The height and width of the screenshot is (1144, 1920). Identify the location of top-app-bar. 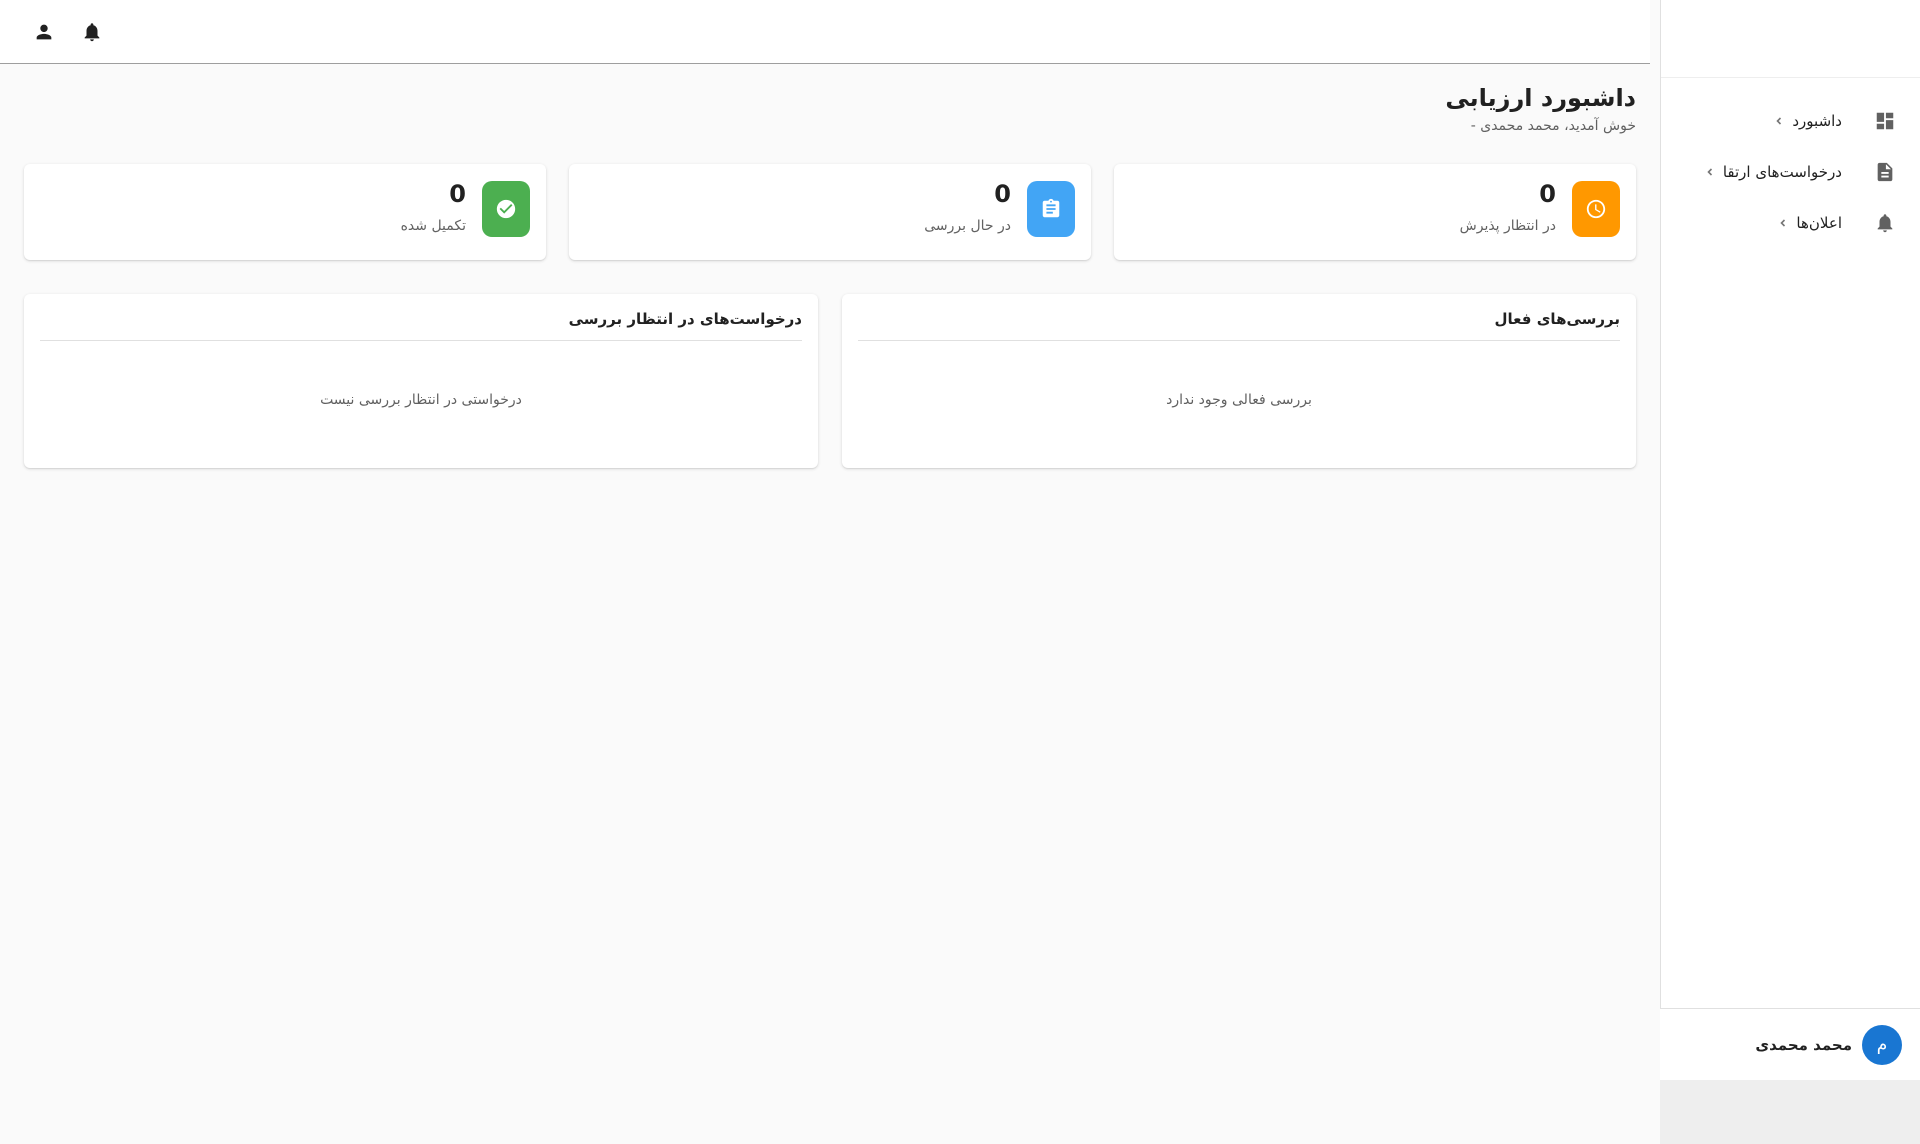
(825, 32).